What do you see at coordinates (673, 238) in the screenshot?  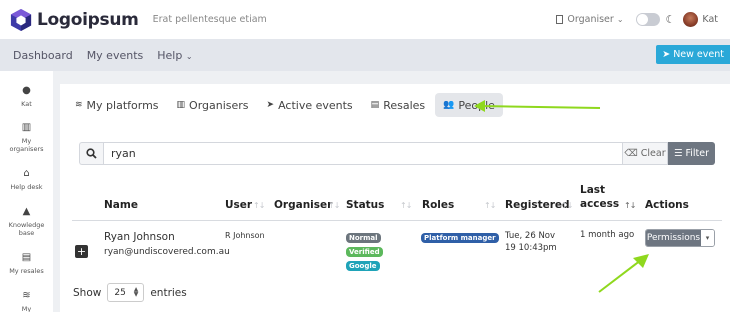 I see `permissions-label: Permissions` at bounding box center [673, 238].